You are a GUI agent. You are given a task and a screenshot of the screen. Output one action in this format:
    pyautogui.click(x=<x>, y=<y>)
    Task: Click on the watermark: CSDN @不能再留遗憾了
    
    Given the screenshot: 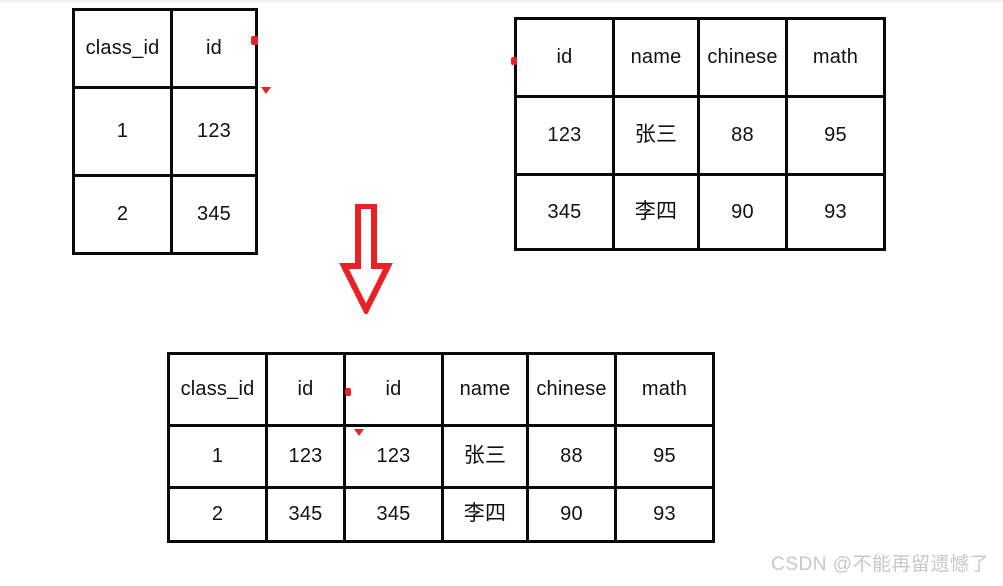 What is the action you would take?
    pyautogui.click(x=880, y=564)
    